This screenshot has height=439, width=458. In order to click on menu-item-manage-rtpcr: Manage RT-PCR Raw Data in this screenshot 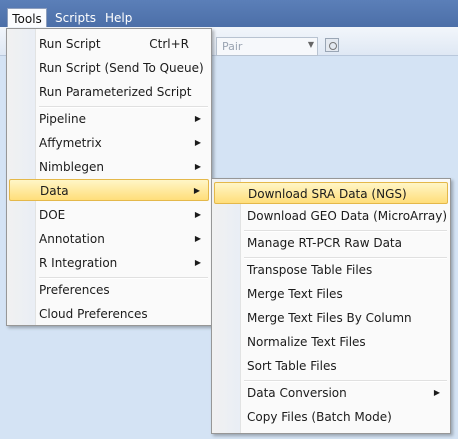, I will do `click(331, 243)`.